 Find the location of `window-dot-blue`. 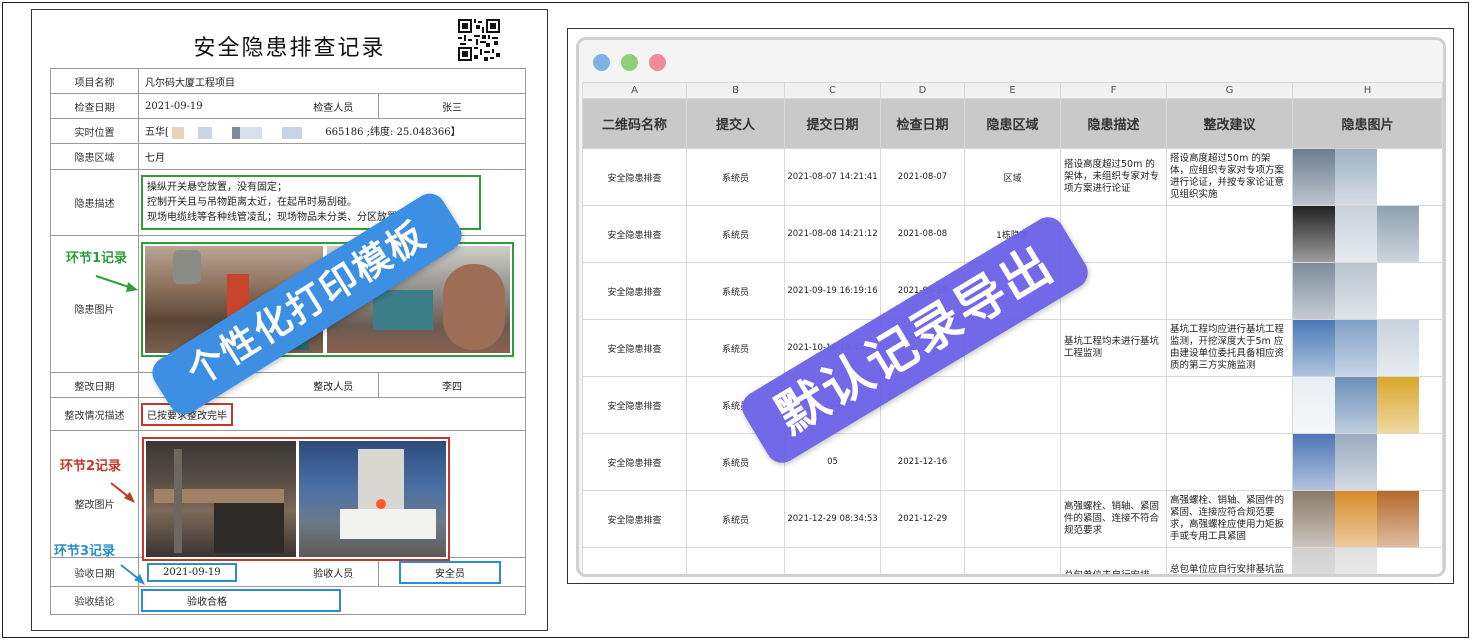

window-dot-blue is located at coordinates (601, 62).